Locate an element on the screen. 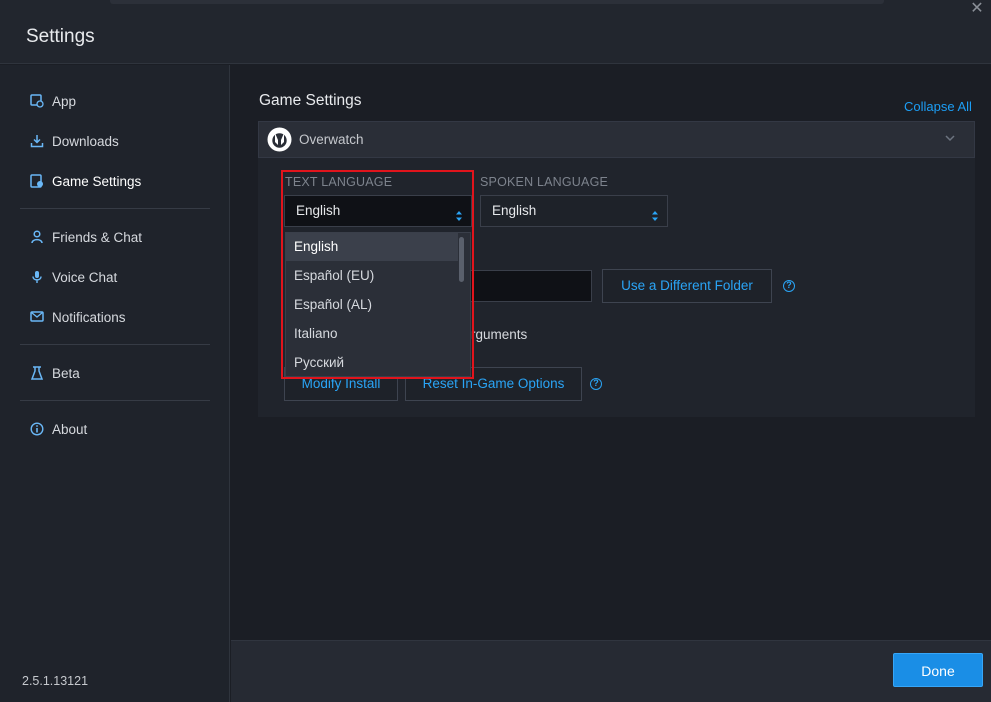  sidebar-item-label: Game Settings is located at coordinates (97, 181).